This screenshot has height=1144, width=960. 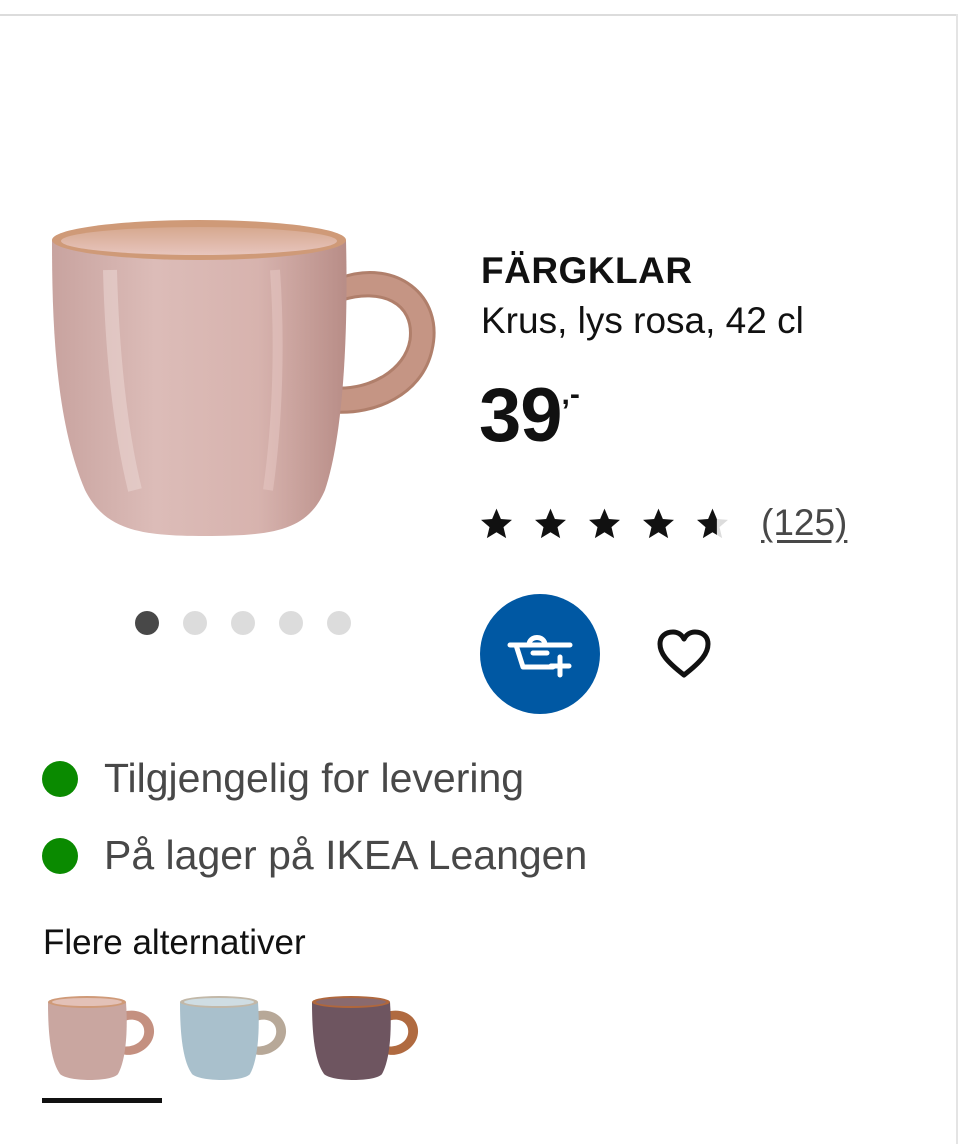 I want to click on add-to-cart-button, so click(x=540, y=654).